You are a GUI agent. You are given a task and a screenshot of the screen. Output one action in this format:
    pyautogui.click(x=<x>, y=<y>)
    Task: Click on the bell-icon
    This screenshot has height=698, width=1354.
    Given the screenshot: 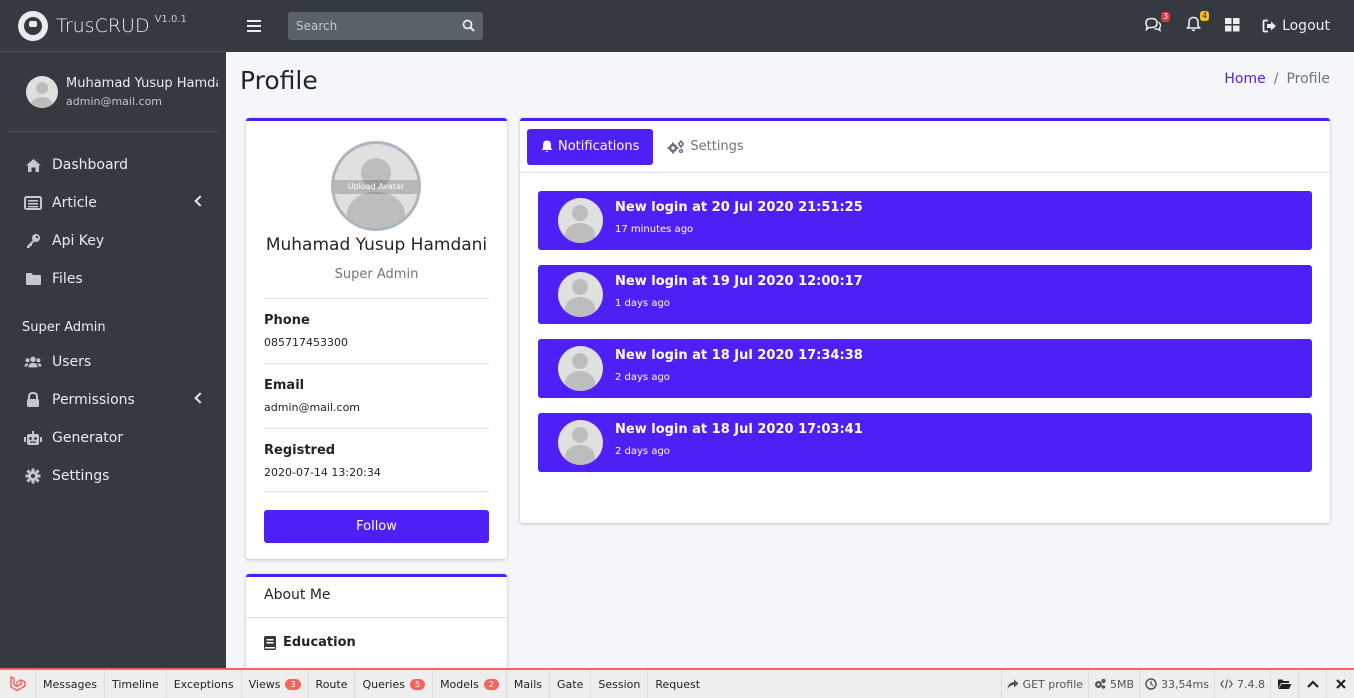 What is the action you would take?
    pyautogui.click(x=547, y=146)
    